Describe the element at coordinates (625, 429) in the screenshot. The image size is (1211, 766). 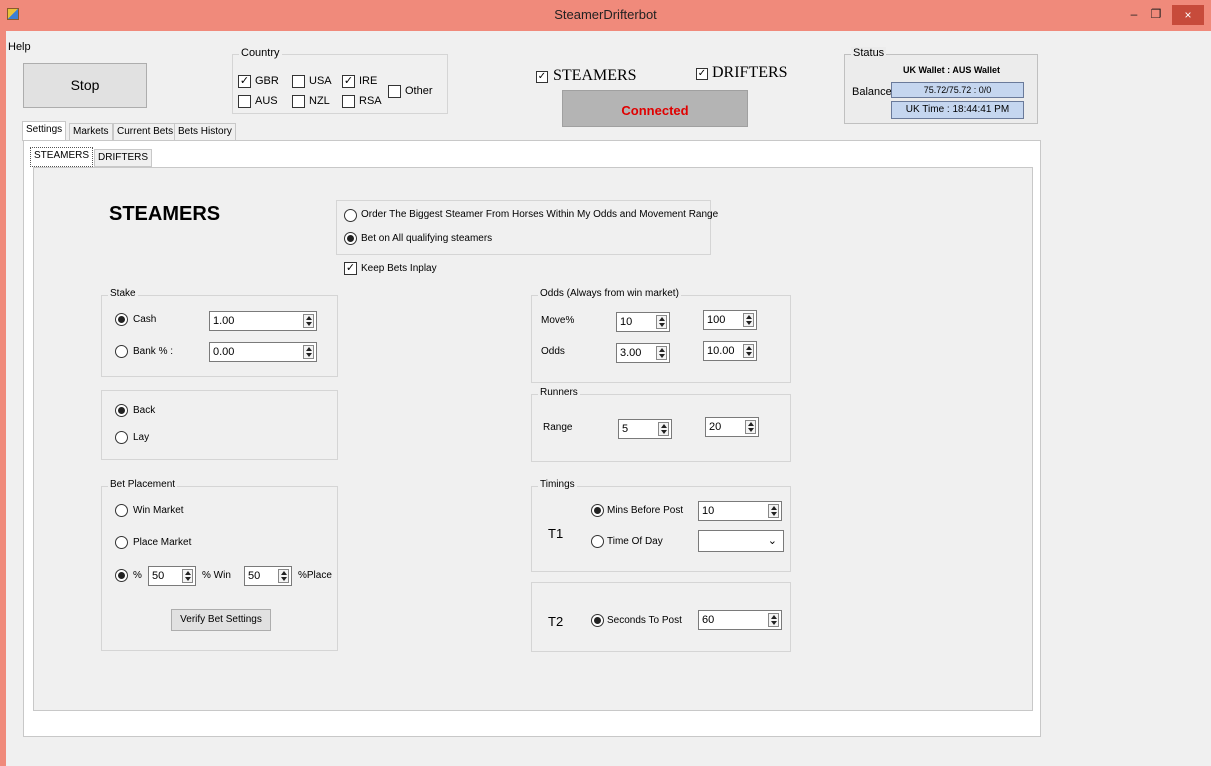
I see `runners-min-value: 5` at that location.